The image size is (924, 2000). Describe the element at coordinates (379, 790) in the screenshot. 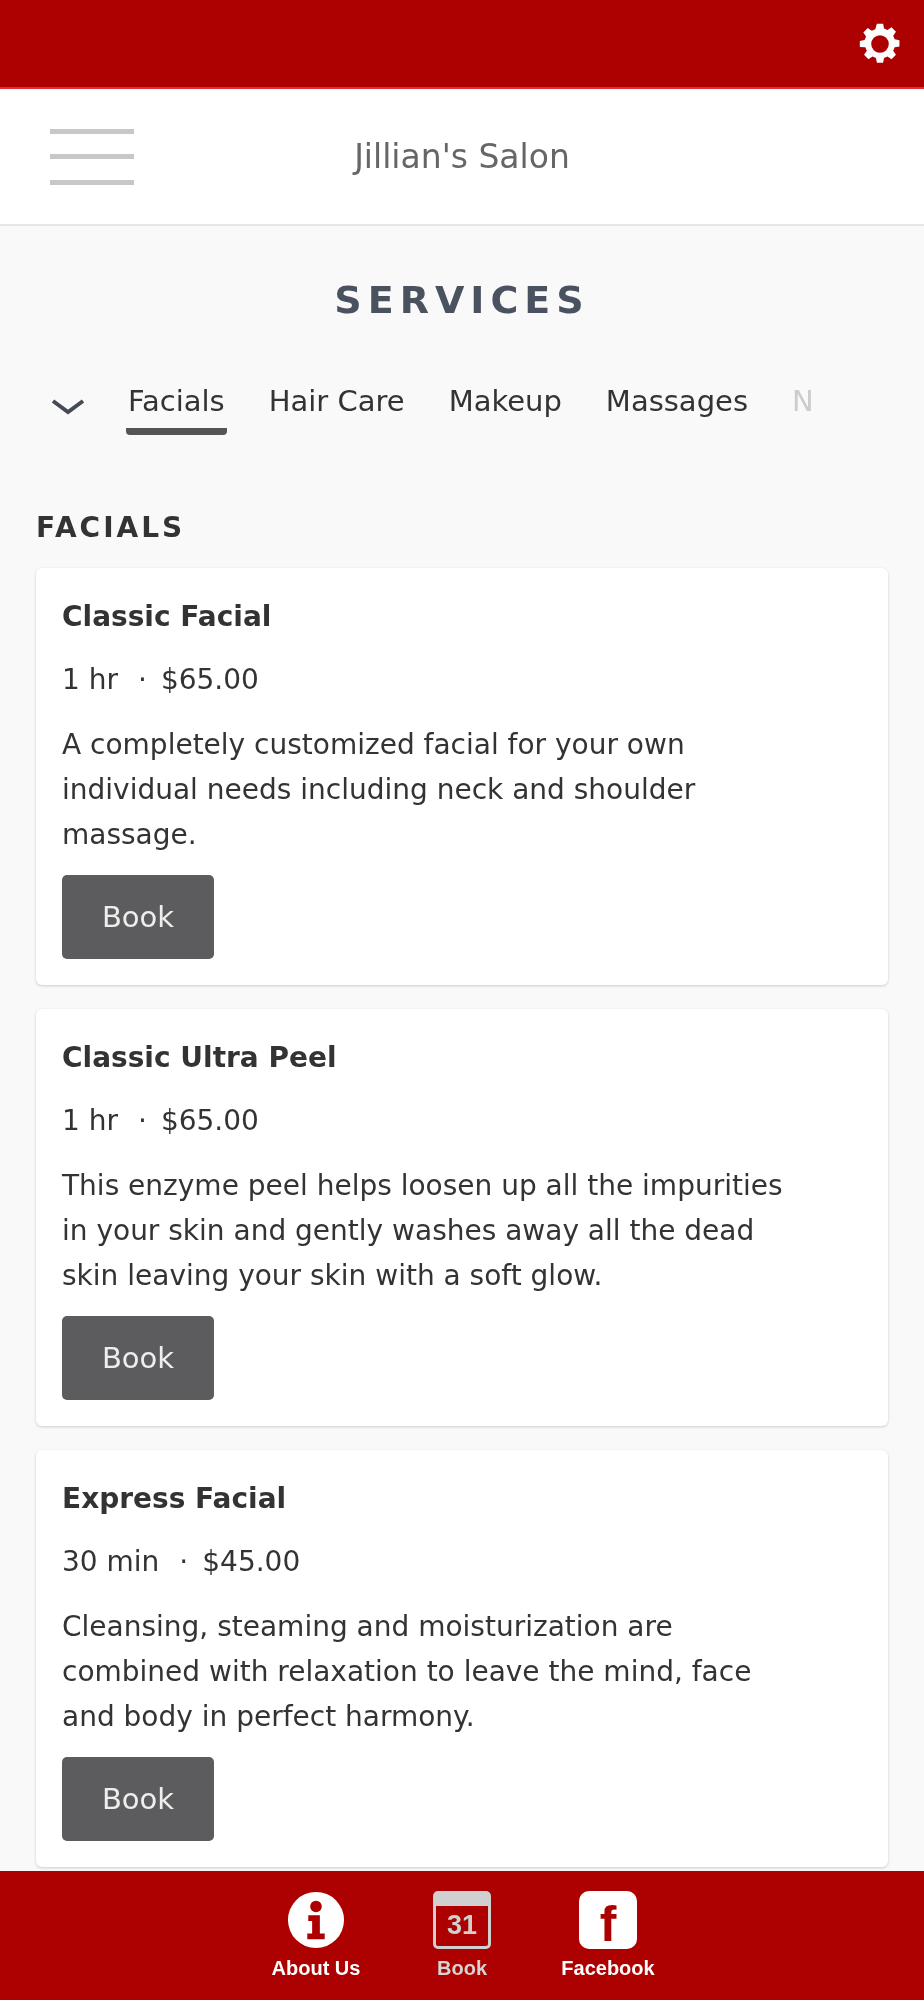

I see `service-description: A completely customized facial for your own individual needs including neck and shoulder massage.` at that location.